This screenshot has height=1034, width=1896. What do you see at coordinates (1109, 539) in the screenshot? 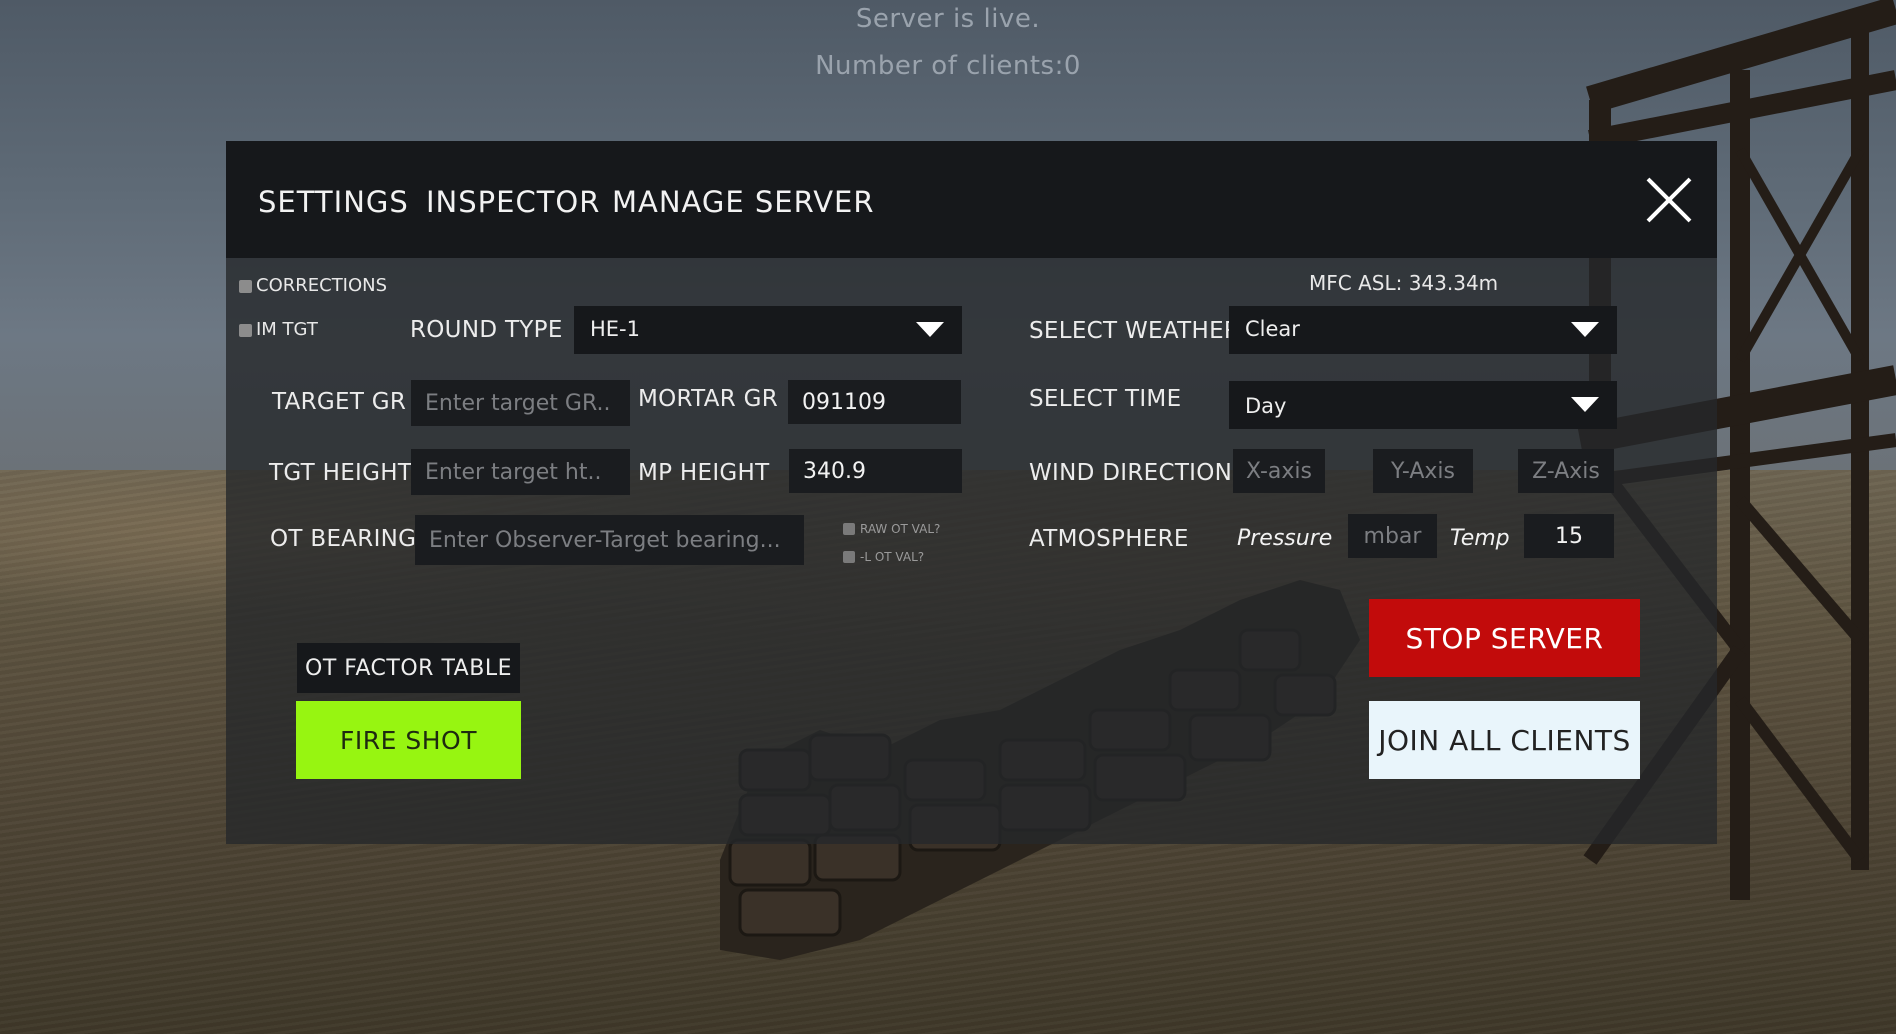
I see `atmosphere-label: ATMOSPHERE` at bounding box center [1109, 539].